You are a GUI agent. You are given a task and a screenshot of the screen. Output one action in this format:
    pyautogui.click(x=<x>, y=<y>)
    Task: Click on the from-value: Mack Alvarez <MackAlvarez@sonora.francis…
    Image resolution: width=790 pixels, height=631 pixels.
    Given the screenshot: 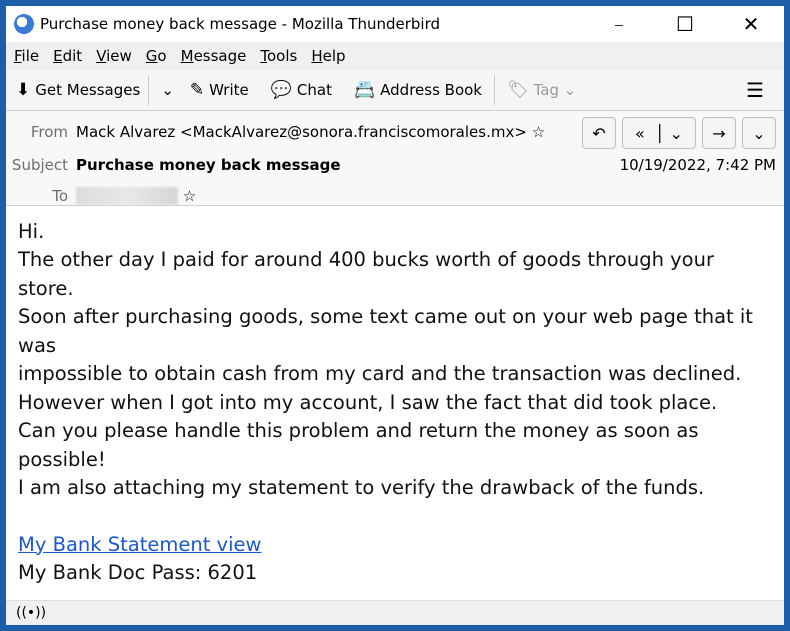 What is the action you would take?
    pyautogui.click(x=301, y=132)
    